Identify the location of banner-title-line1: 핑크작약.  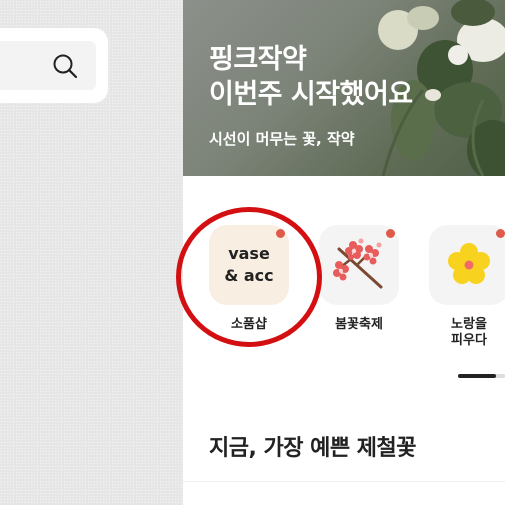
(258, 59).